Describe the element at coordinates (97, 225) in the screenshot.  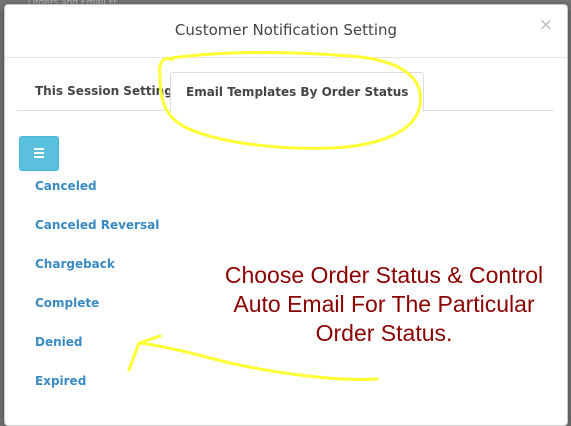
I see `status-link-canceled-reversal: Canceled Reversal` at that location.